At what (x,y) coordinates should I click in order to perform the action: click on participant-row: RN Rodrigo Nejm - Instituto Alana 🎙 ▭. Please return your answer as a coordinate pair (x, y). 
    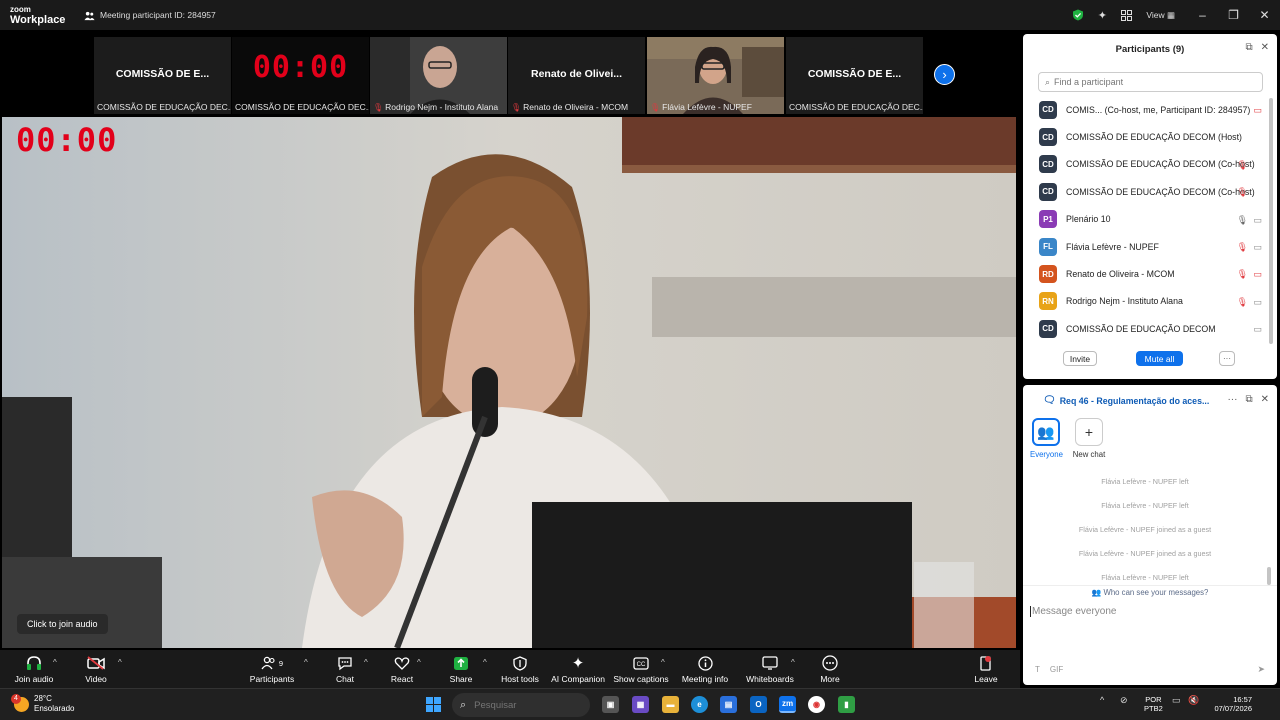
    Looking at the image, I should click on (1151, 301).